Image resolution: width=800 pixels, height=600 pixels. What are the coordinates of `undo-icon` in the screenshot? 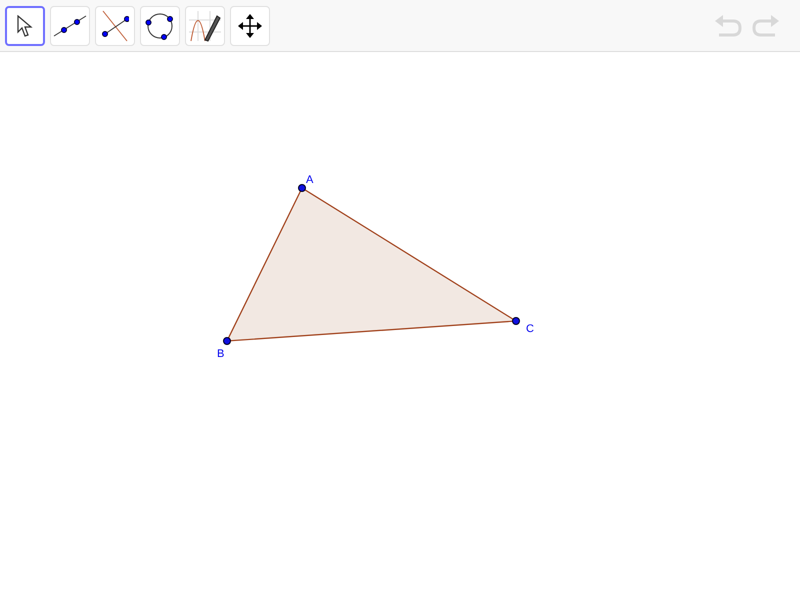 It's located at (729, 25).